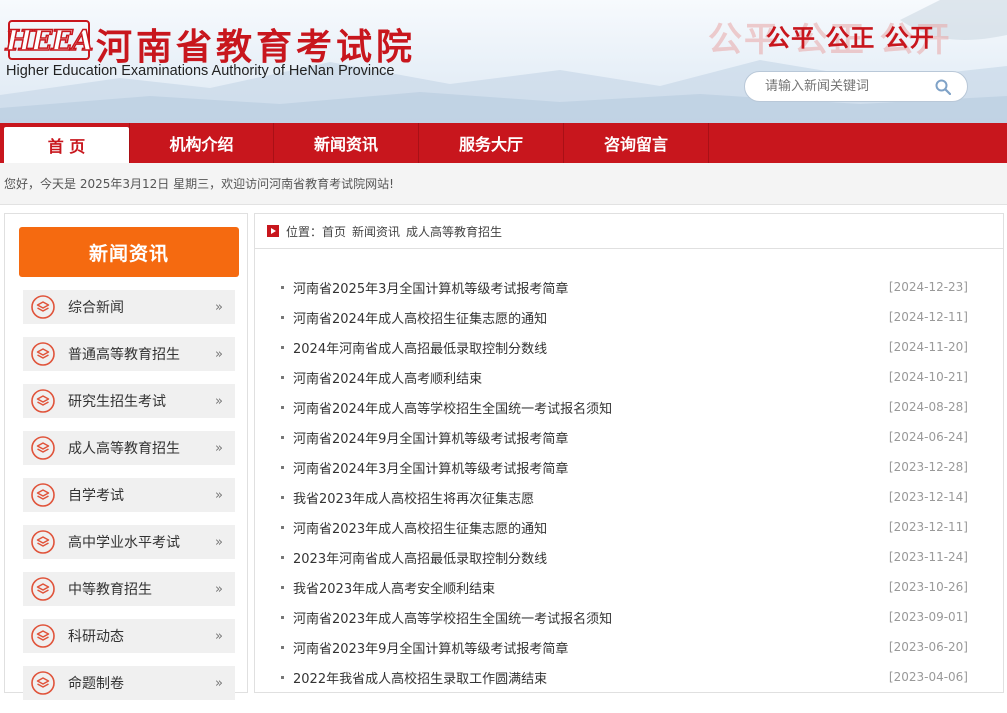 This screenshot has width=1007, height=713. I want to click on breadcrumb-prefix: 位置：, so click(304, 231).